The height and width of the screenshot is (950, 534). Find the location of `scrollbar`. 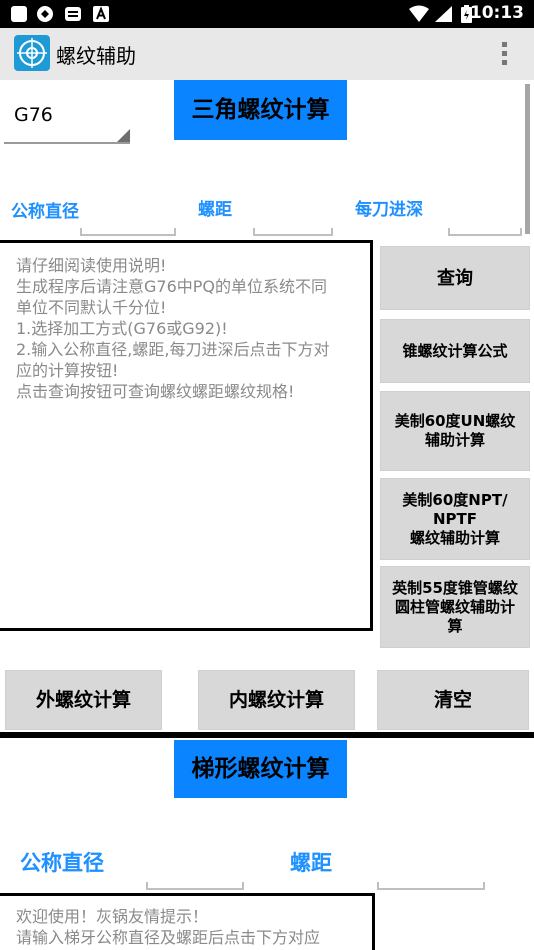

scrollbar is located at coordinates (527, 159).